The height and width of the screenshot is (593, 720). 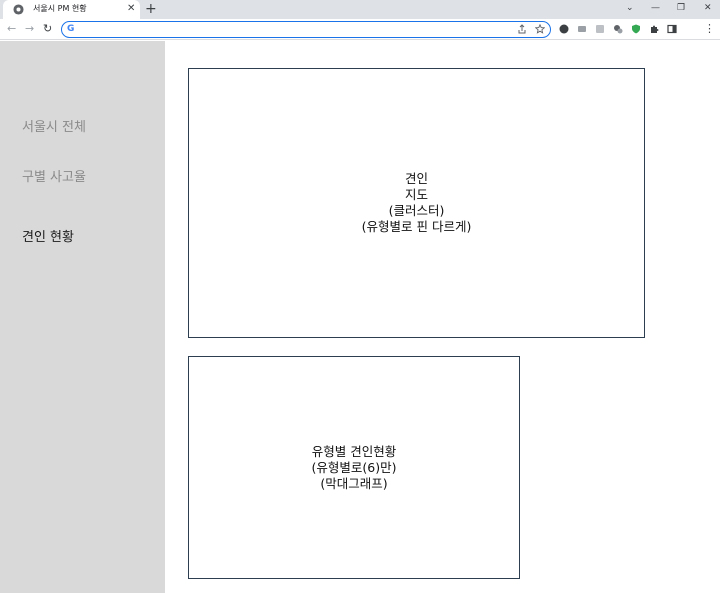 What do you see at coordinates (636, 29) in the screenshot?
I see `shield-icon` at bounding box center [636, 29].